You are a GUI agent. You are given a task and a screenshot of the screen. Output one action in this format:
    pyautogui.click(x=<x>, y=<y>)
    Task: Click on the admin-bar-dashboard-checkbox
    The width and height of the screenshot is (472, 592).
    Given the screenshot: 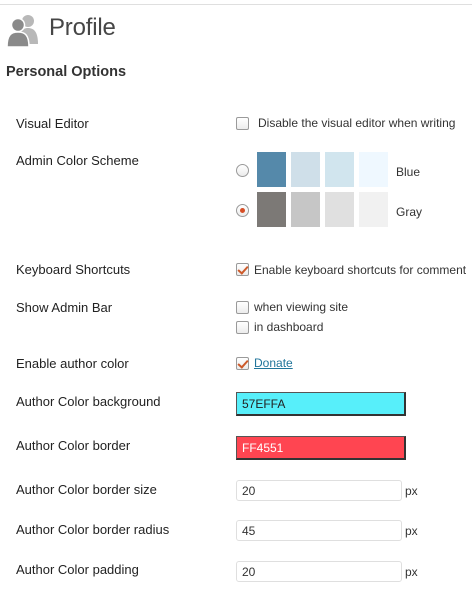 What is the action you would take?
    pyautogui.click(x=242, y=327)
    